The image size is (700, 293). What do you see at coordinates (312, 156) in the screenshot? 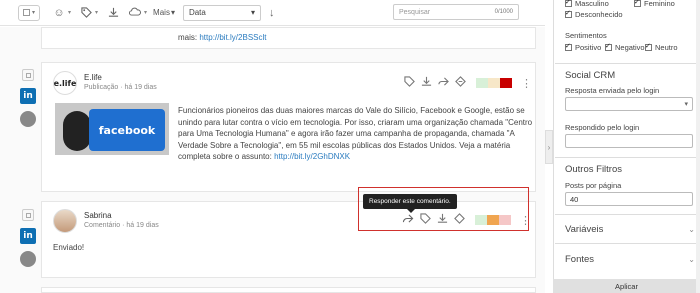
I see `post-link: http://bit.ly/2GhDNXK` at bounding box center [312, 156].